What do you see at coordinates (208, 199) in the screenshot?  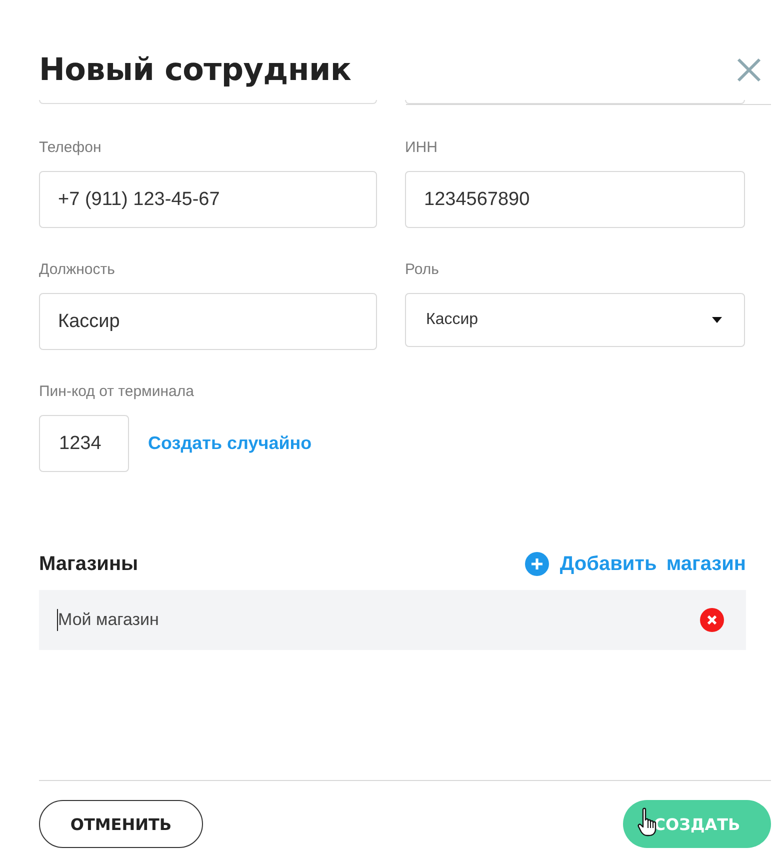 I see `input-field: +7 (911) 123-45-67` at bounding box center [208, 199].